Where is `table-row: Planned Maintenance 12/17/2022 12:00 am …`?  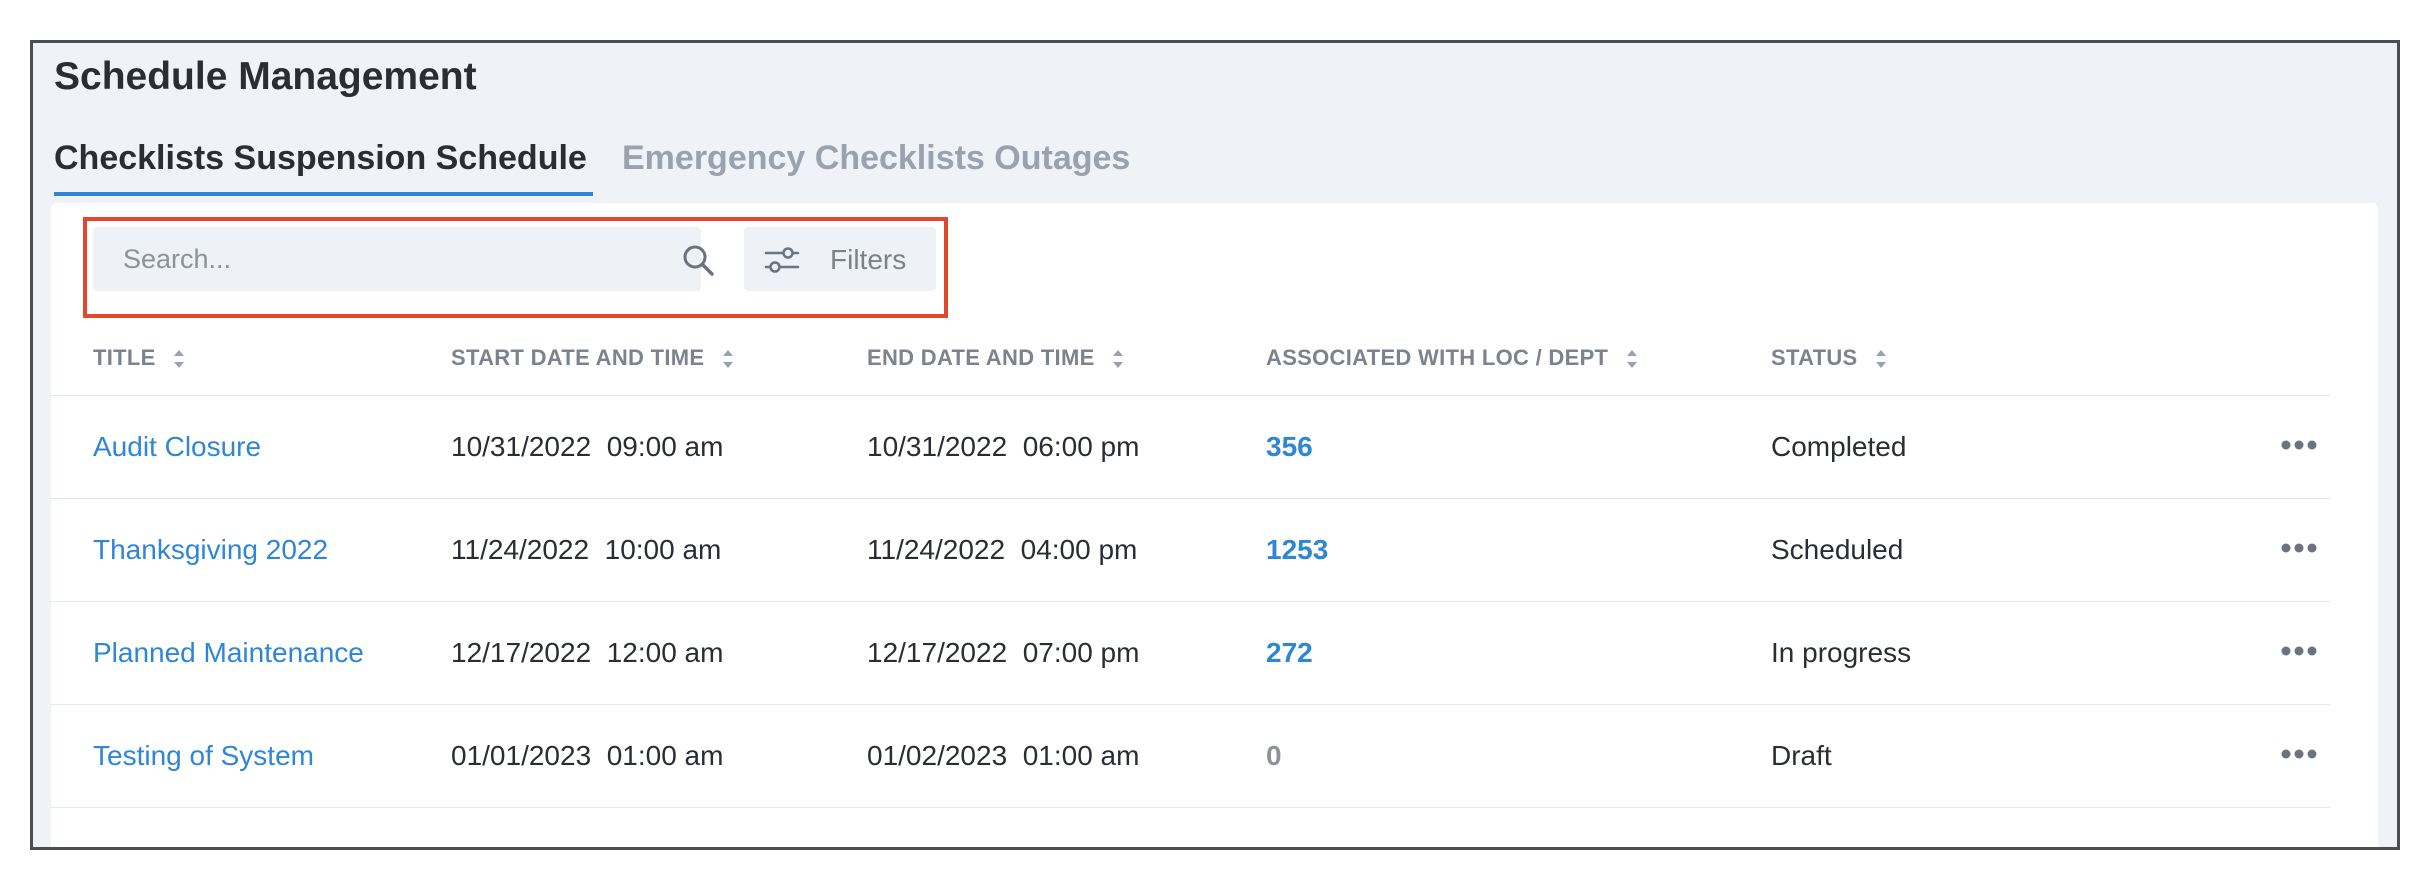
table-row: Planned Maintenance 12/17/2022 12:00 am … is located at coordinates (1191, 653).